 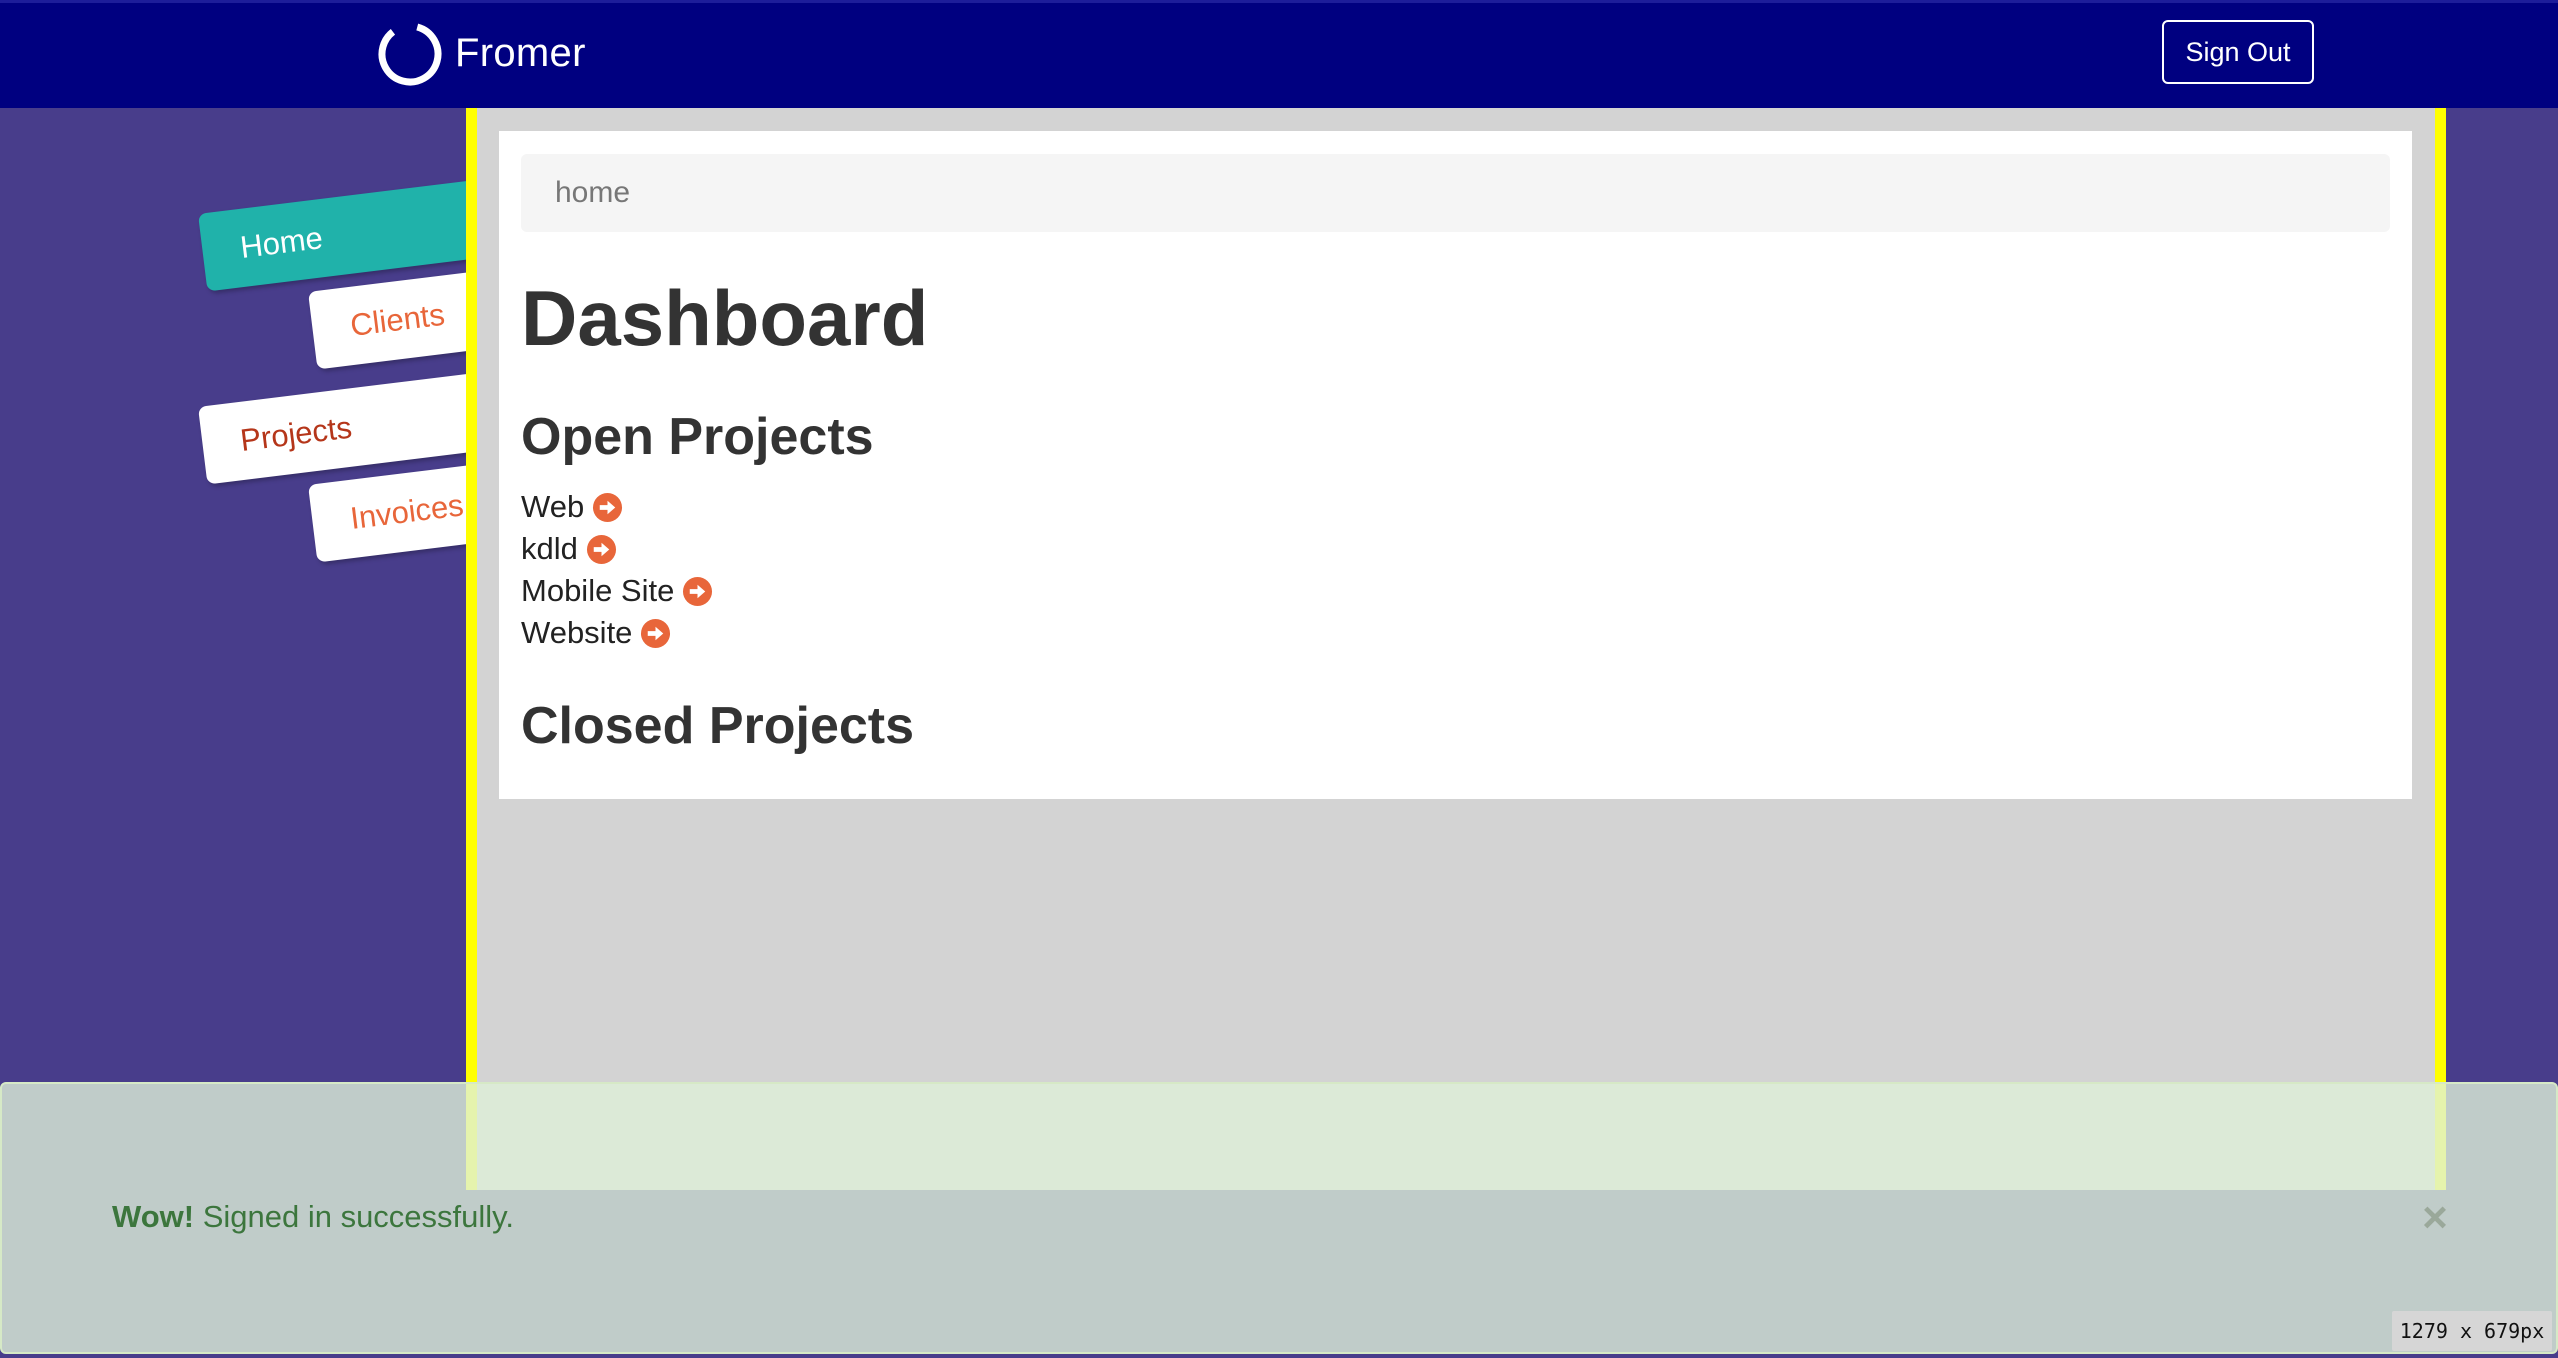 What do you see at coordinates (697, 437) in the screenshot?
I see `open-projects-heading: Open Projects` at bounding box center [697, 437].